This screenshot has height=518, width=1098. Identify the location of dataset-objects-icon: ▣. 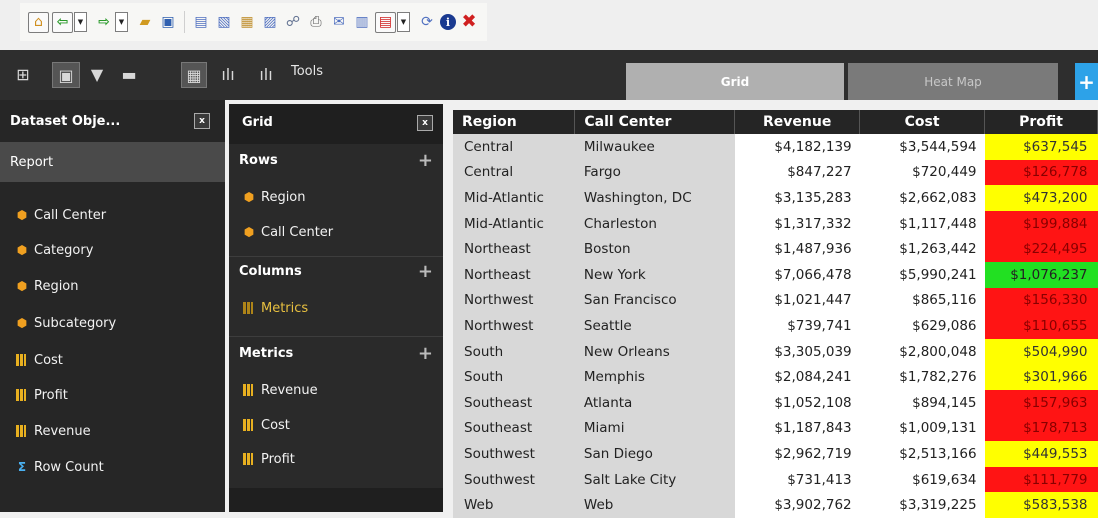
(66, 75).